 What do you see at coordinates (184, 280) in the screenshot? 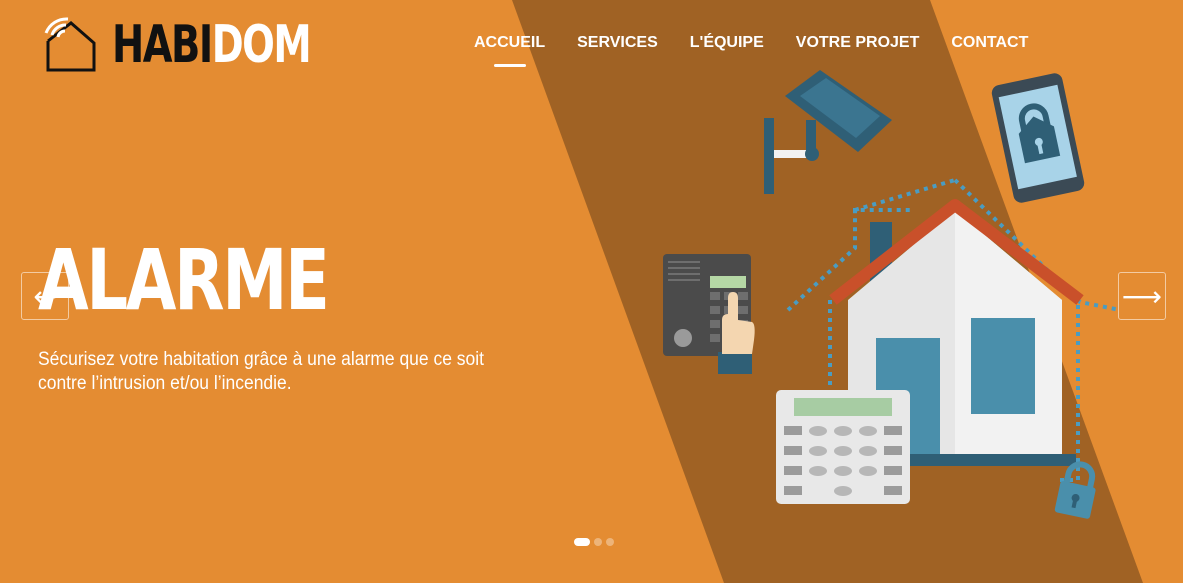
I see `slide-title: ALARME` at bounding box center [184, 280].